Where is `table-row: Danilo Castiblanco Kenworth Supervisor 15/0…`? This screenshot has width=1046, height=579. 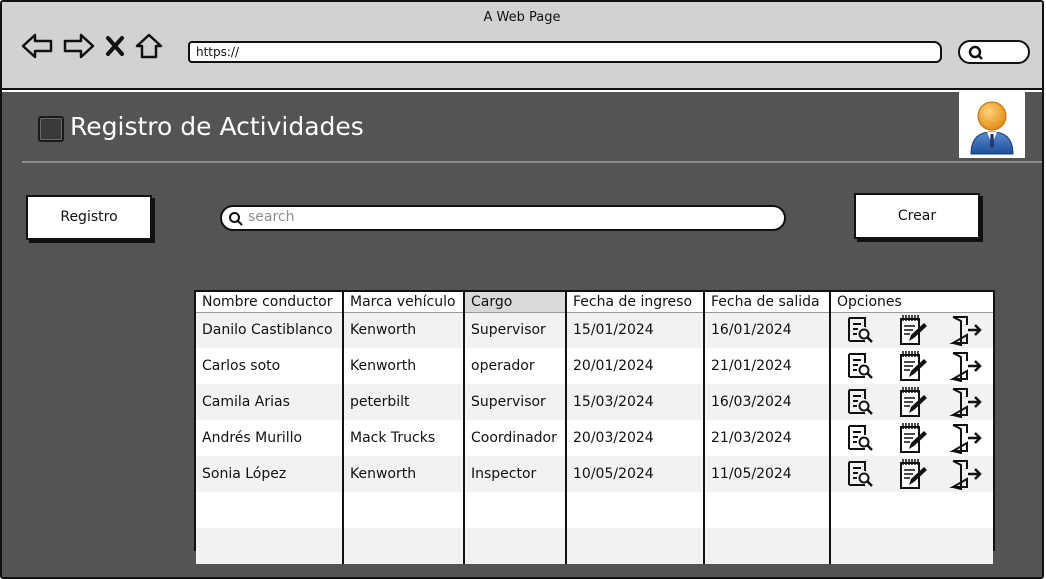 table-row: Danilo Castiblanco Kenworth Supervisor 15/0… is located at coordinates (594, 330).